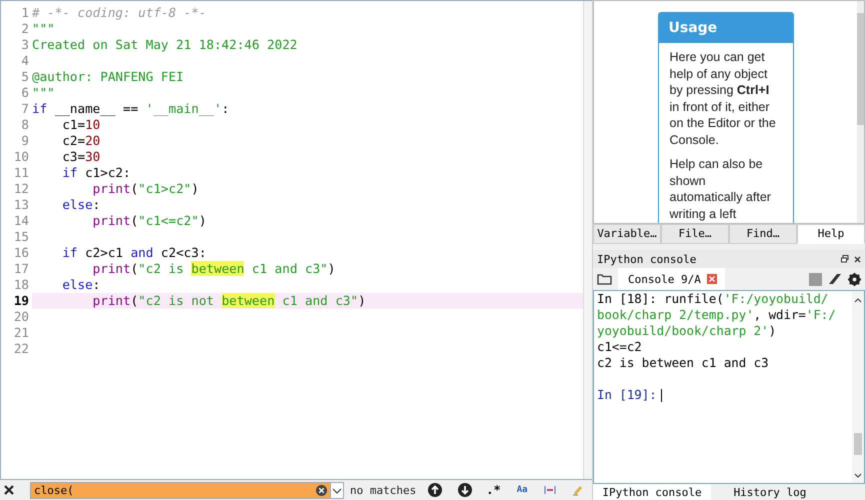 The height and width of the screenshot is (500, 865). What do you see at coordinates (770, 492) in the screenshot?
I see `pane-tab: History log` at bounding box center [770, 492].